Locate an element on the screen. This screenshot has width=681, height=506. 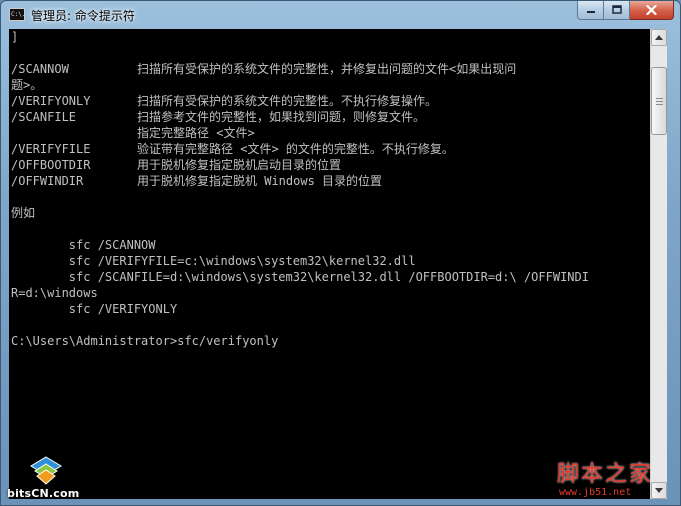
console-line: sfc /SCANNOW is located at coordinates (83, 245).